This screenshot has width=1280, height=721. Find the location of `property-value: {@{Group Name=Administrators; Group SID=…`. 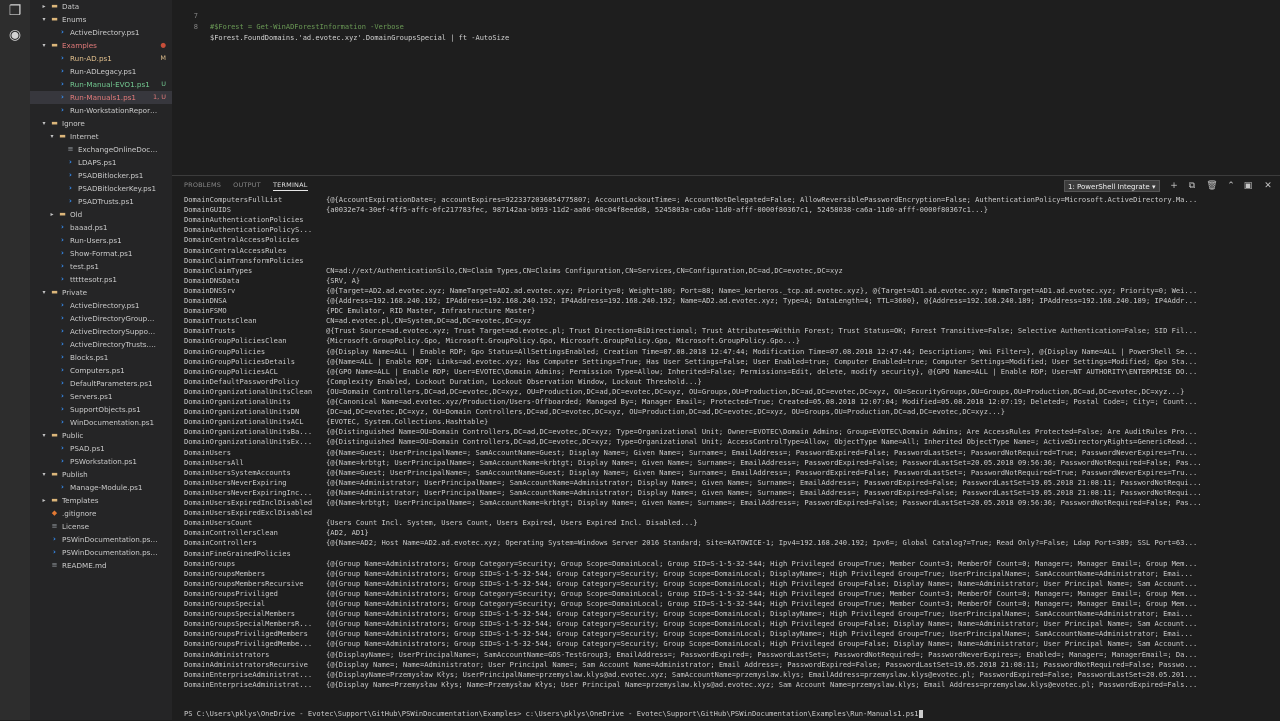

property-value: {@{Group Name=Administrators; Group SID=… is located at coordinates (762, 644).